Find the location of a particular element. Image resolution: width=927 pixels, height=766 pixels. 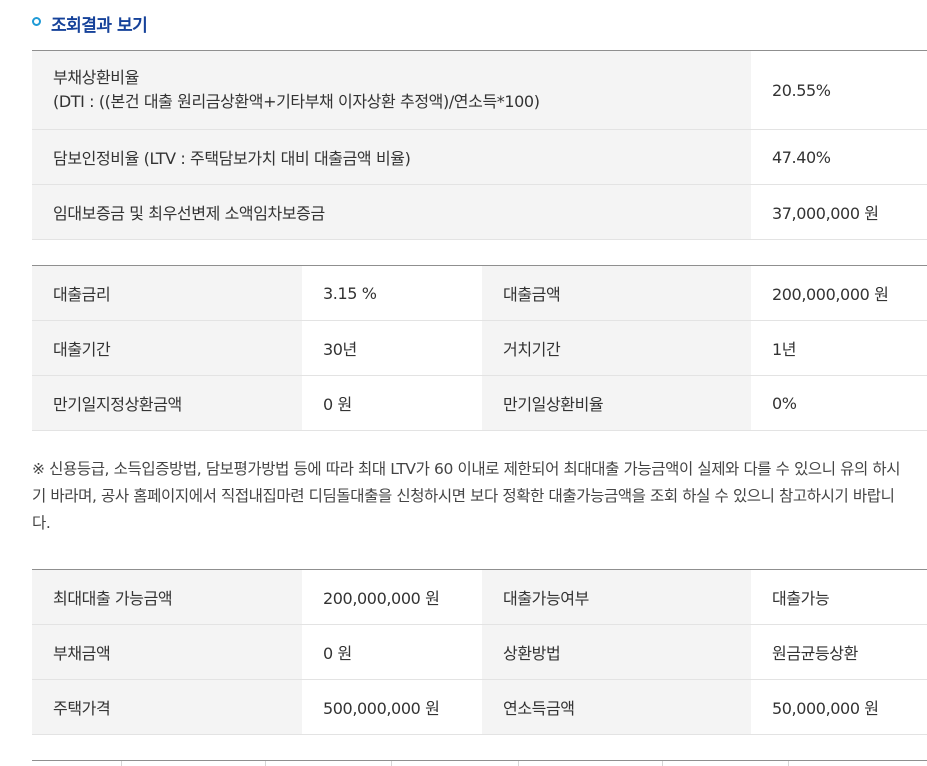

next-table-edge is located at coordinates (479, 763).